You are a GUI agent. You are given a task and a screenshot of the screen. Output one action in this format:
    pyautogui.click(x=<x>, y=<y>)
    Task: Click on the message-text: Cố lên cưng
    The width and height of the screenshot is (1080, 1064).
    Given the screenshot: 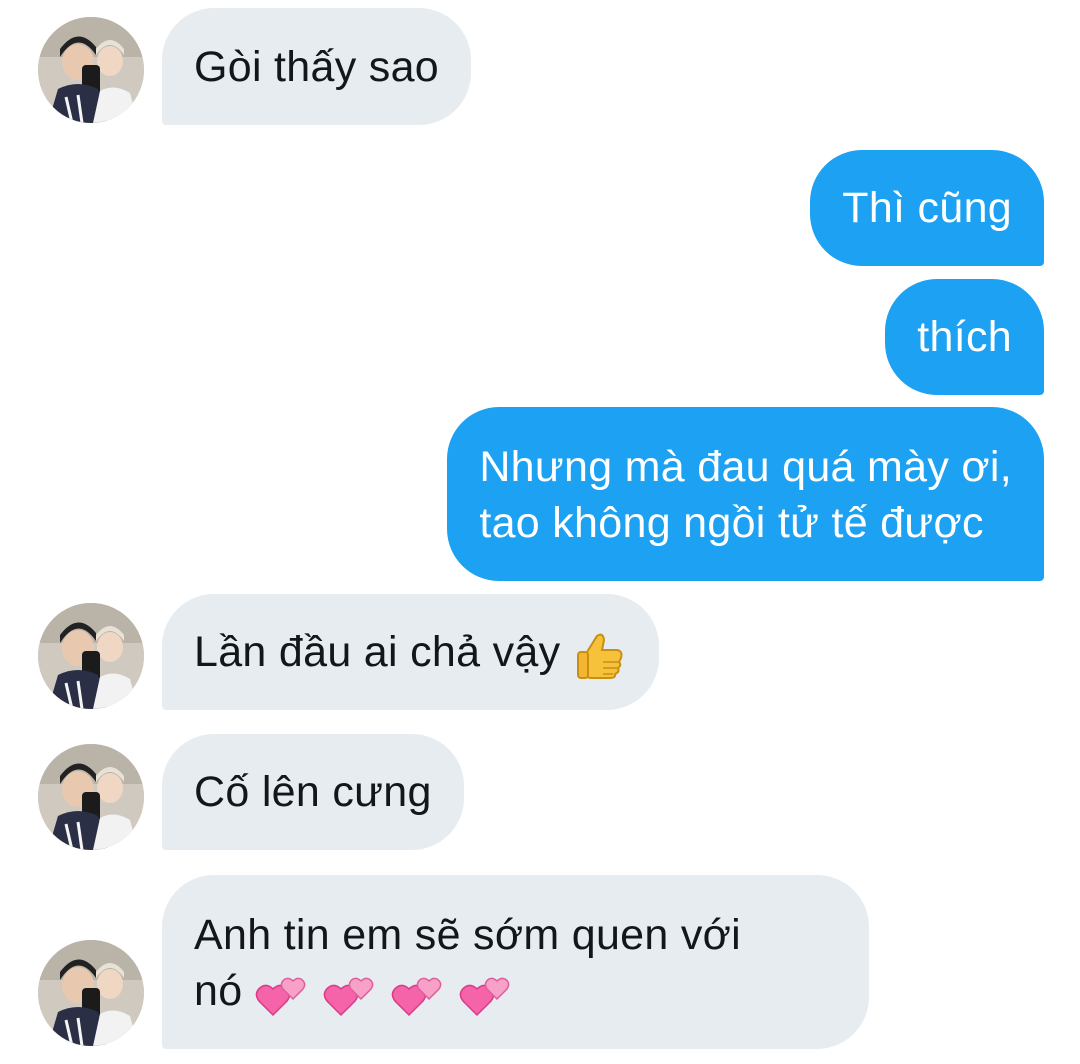 What is the action you would take?
    pyautogui.click(x=313, y=792)
    